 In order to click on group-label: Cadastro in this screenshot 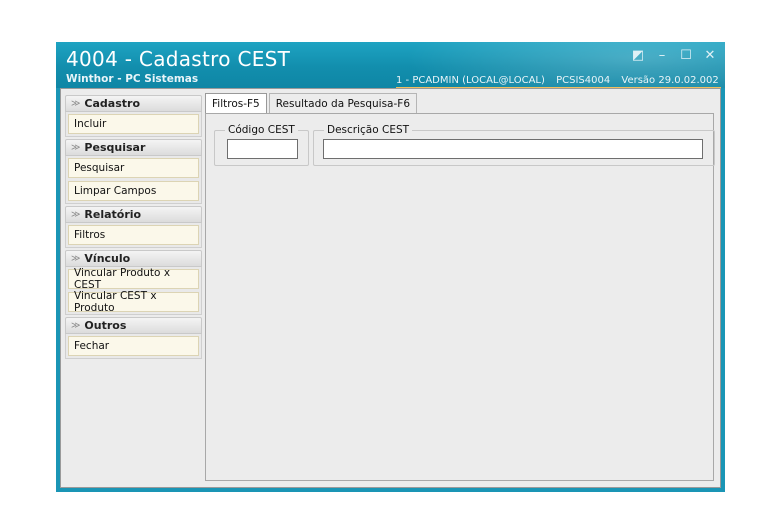, I will do `click(112, 103)`.